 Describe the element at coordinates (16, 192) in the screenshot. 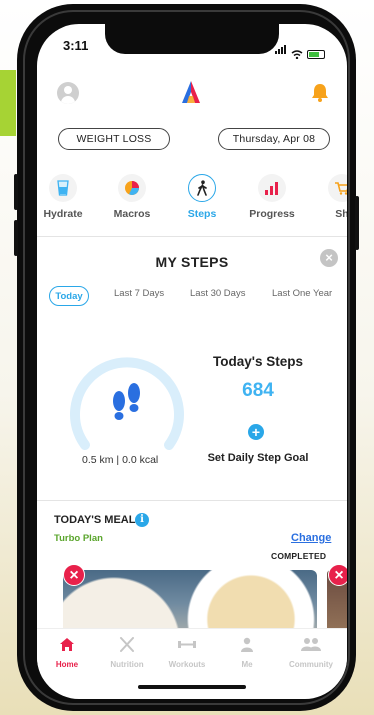

I see `volume-button` at that location.